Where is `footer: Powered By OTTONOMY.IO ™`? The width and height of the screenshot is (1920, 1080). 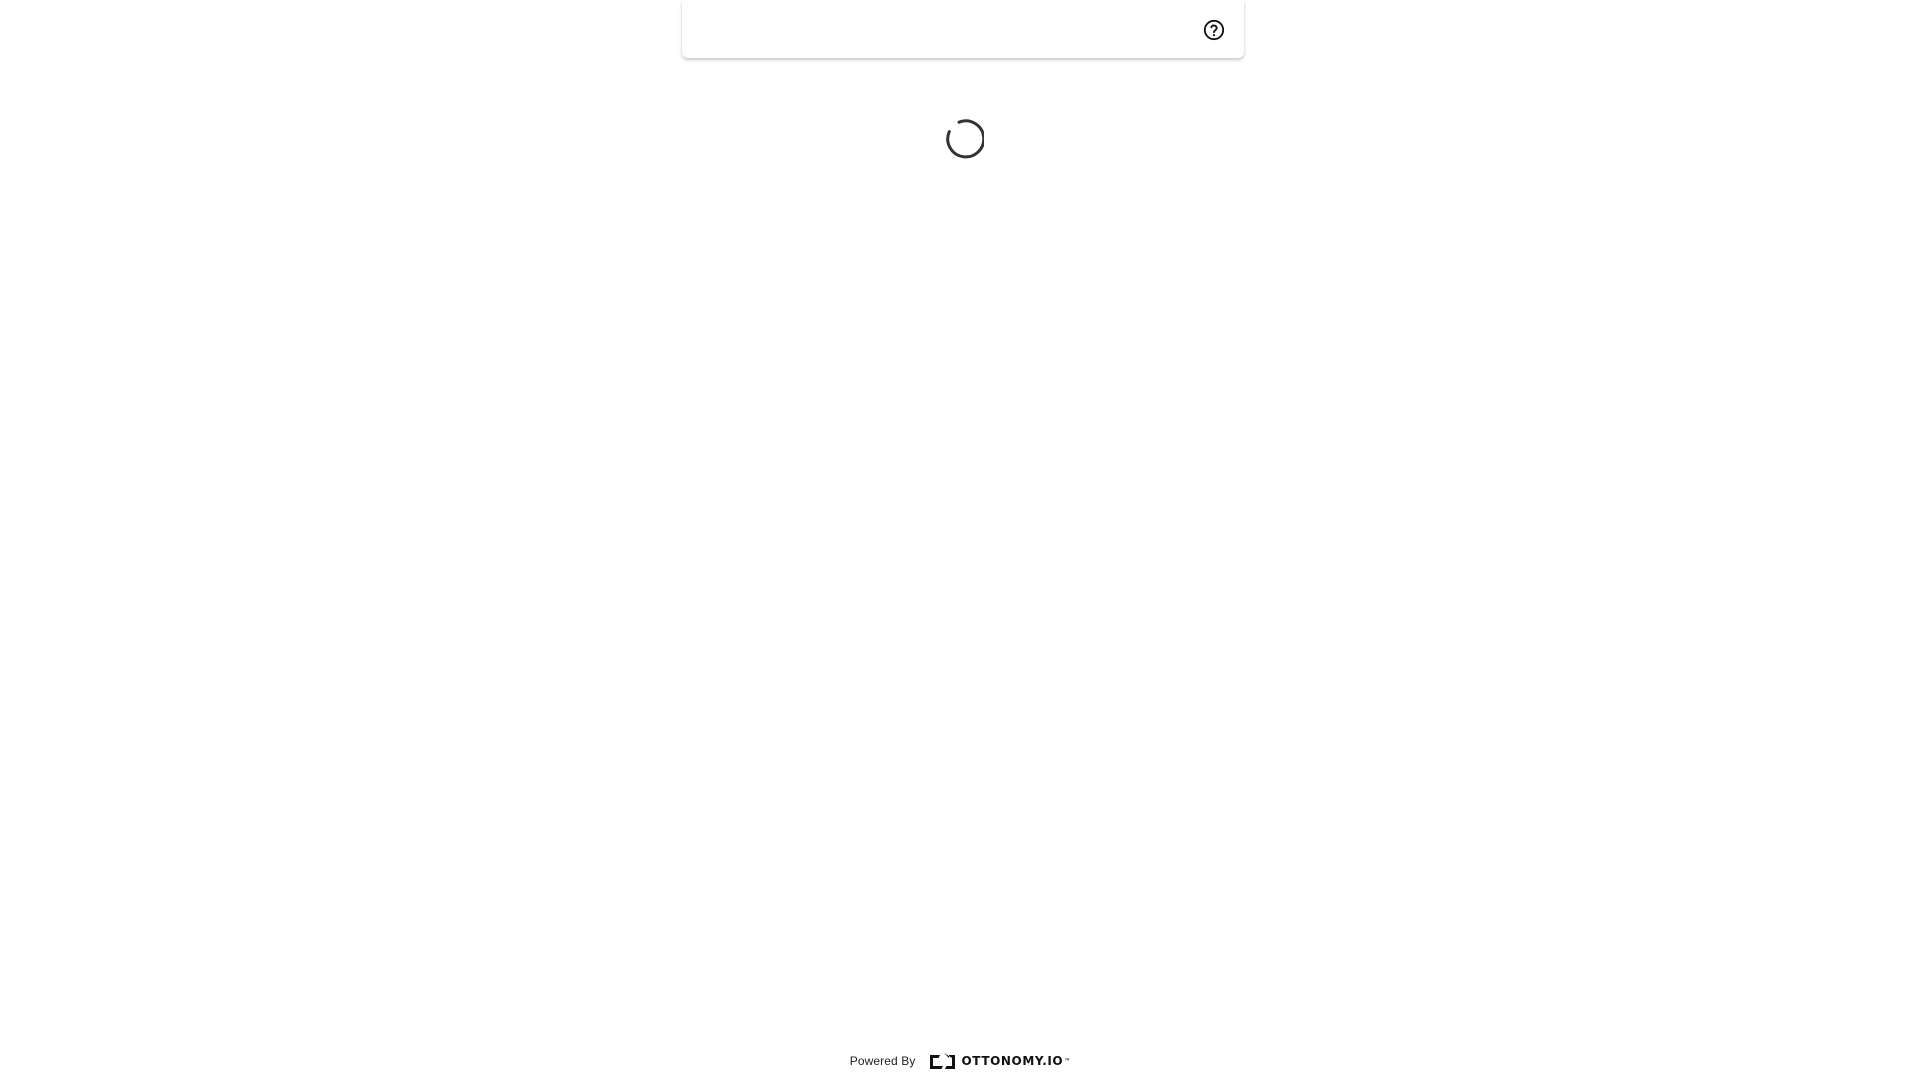 footer: Powered By OTTONOMY.IO ™ is located at coordinates (960, 1061).